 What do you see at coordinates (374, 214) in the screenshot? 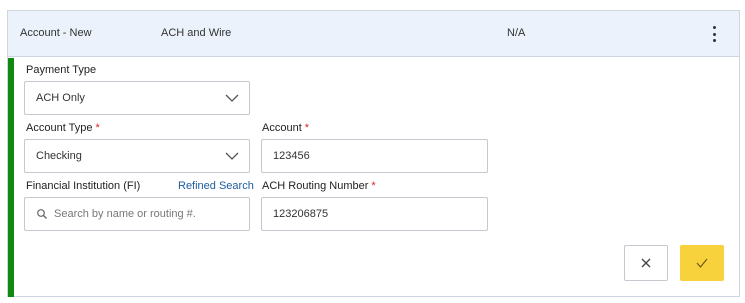
I see `routing-number-field: 123206875` at bounding box center [374, 214].